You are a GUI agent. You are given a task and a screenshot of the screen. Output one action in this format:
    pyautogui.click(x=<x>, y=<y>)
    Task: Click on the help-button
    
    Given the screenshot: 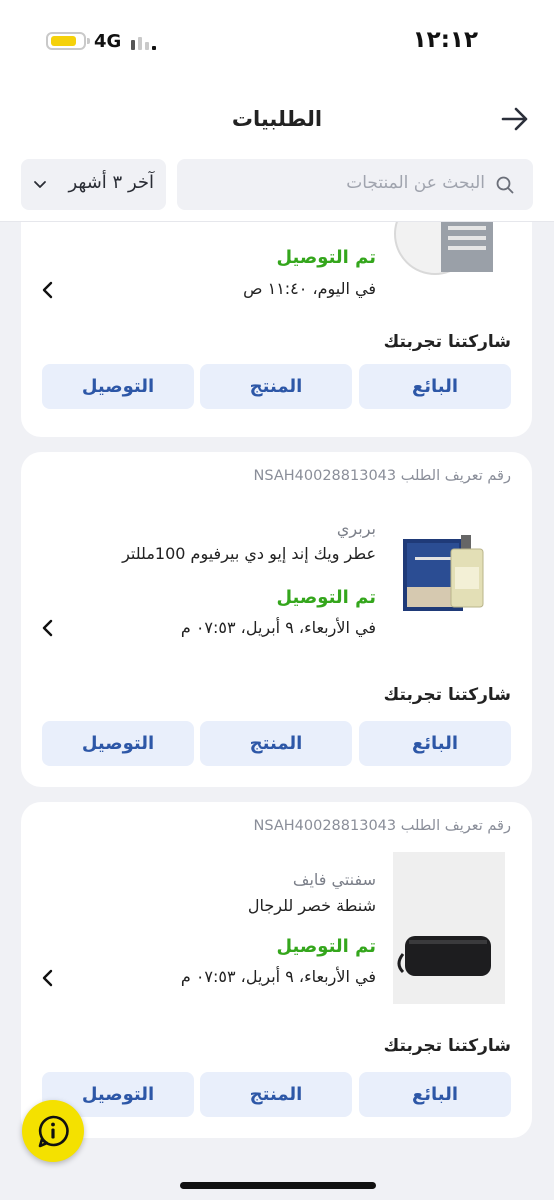 What is the action you would take?
    pyautogui.click(x=53, y=1131)
    